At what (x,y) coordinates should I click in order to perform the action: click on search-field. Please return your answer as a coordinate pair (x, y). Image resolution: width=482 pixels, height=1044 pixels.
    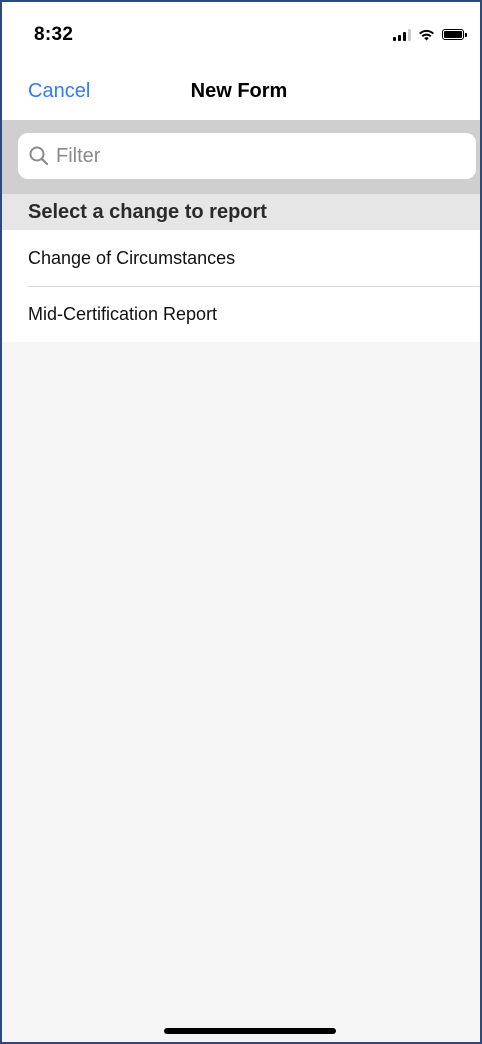
    Looking at the image, I should click on (247, 156).